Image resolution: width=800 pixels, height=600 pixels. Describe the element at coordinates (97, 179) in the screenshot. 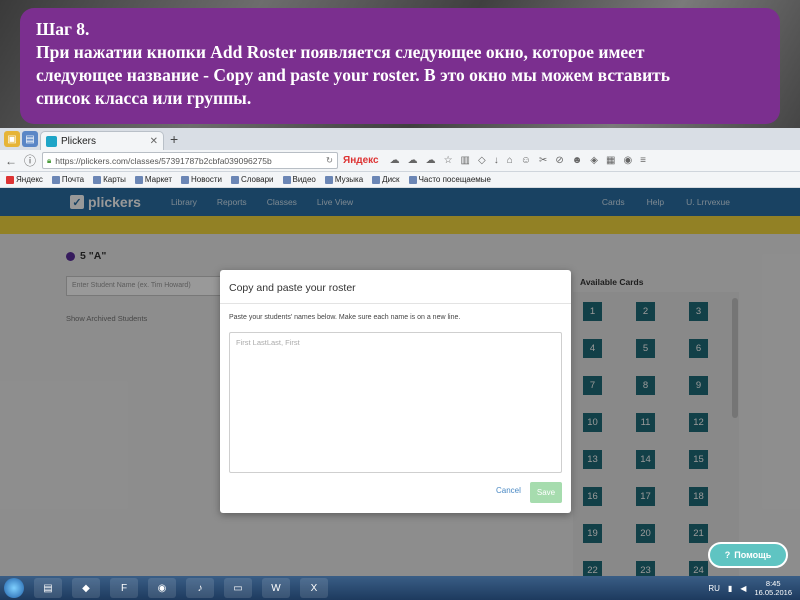

I see `maps-icon` at that location.